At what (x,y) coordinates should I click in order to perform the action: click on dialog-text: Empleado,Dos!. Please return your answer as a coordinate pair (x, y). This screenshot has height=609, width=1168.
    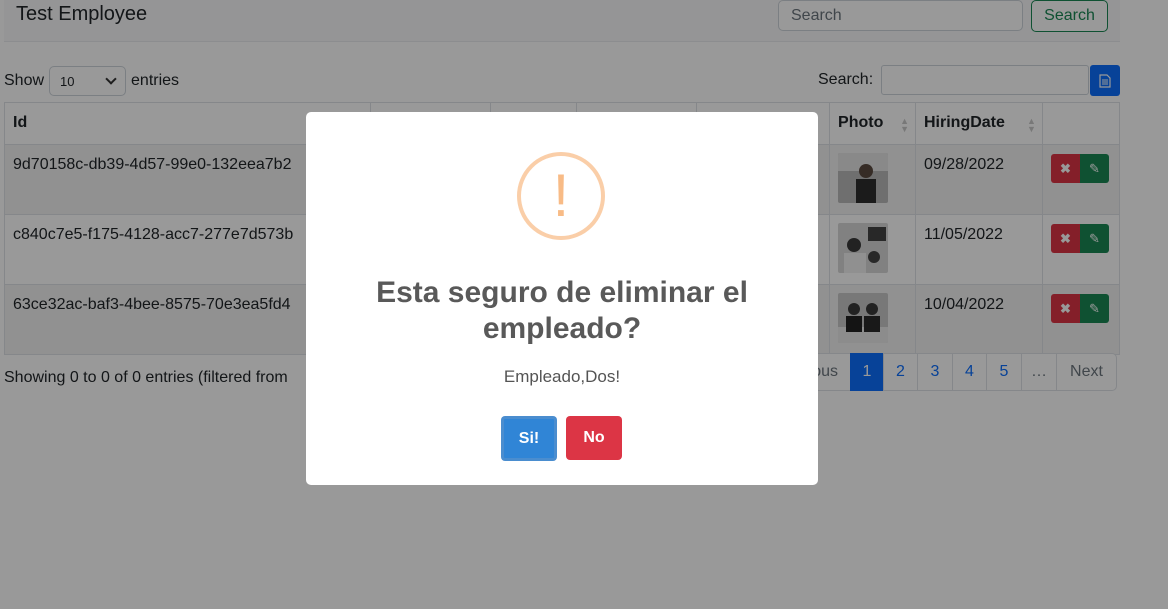
    Looking at the image, I should click on (562, 376).